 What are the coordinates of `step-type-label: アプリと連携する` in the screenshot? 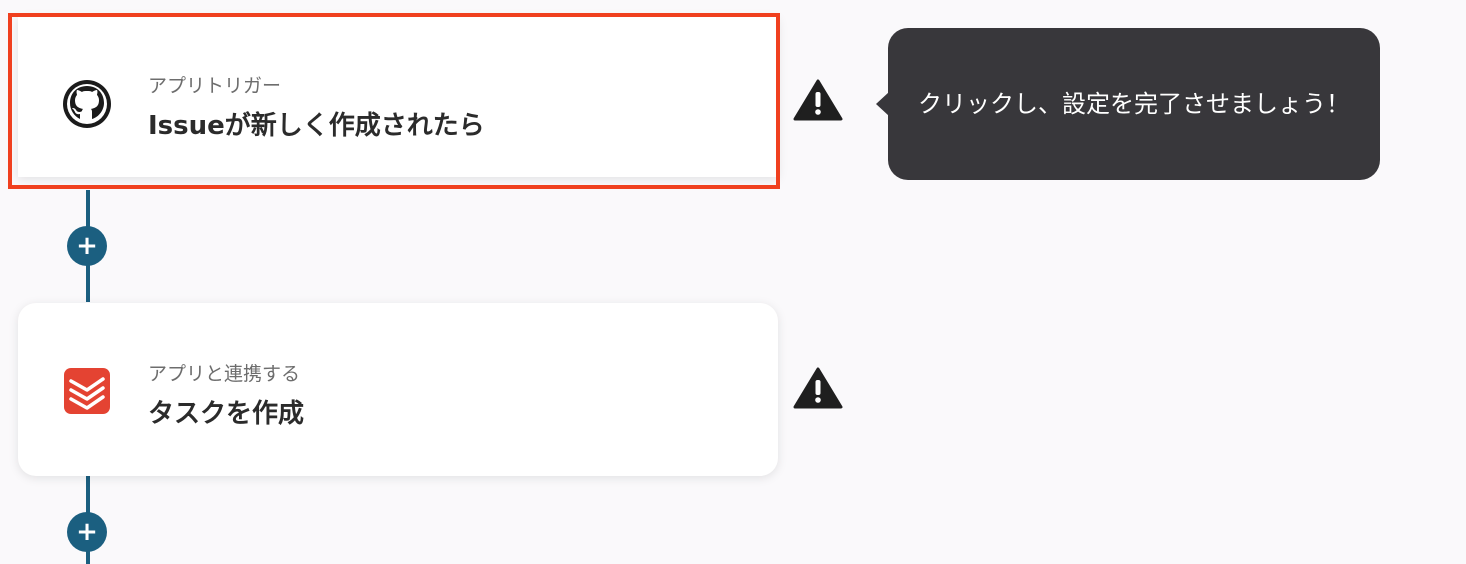 It's located at (224, 374).